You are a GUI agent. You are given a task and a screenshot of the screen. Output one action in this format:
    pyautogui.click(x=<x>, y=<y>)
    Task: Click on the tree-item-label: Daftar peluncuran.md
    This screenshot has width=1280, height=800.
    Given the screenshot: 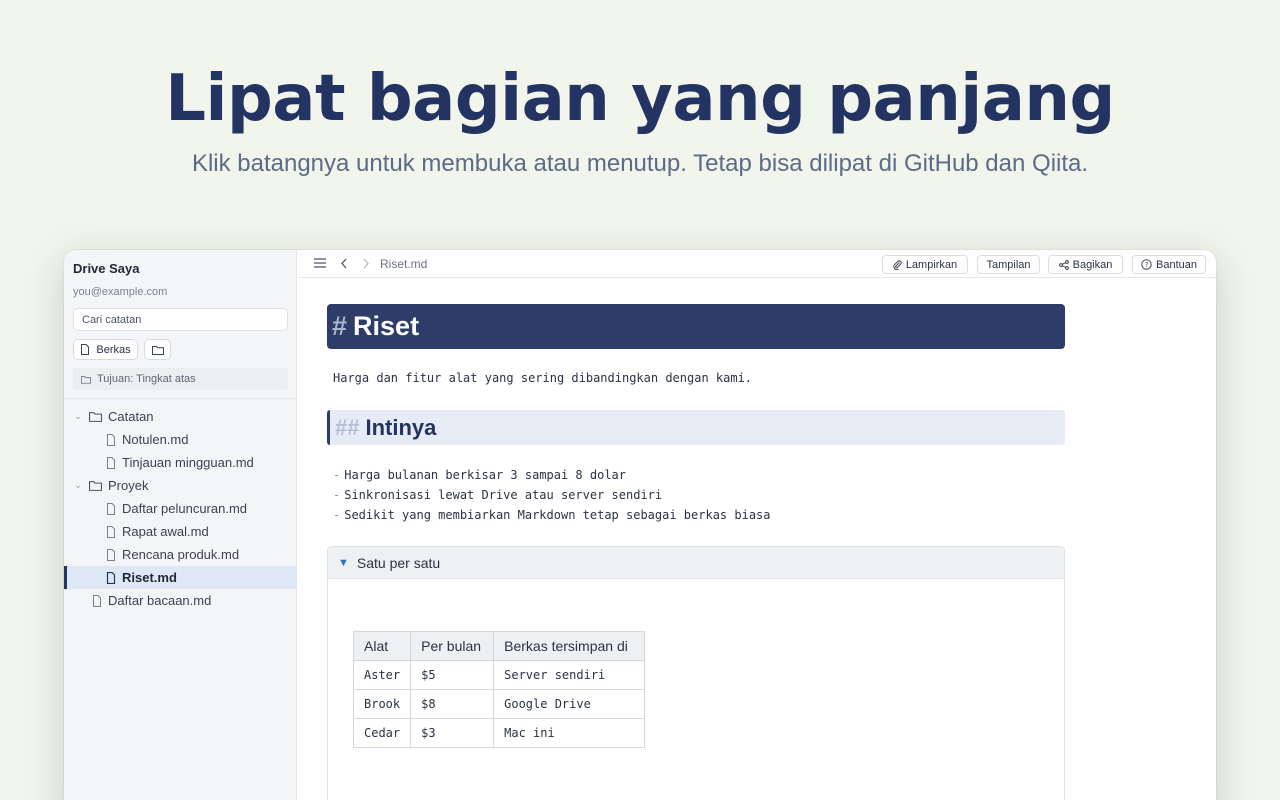 What is the action you would take?
    pyautogui.click(x=185, y=508)
    